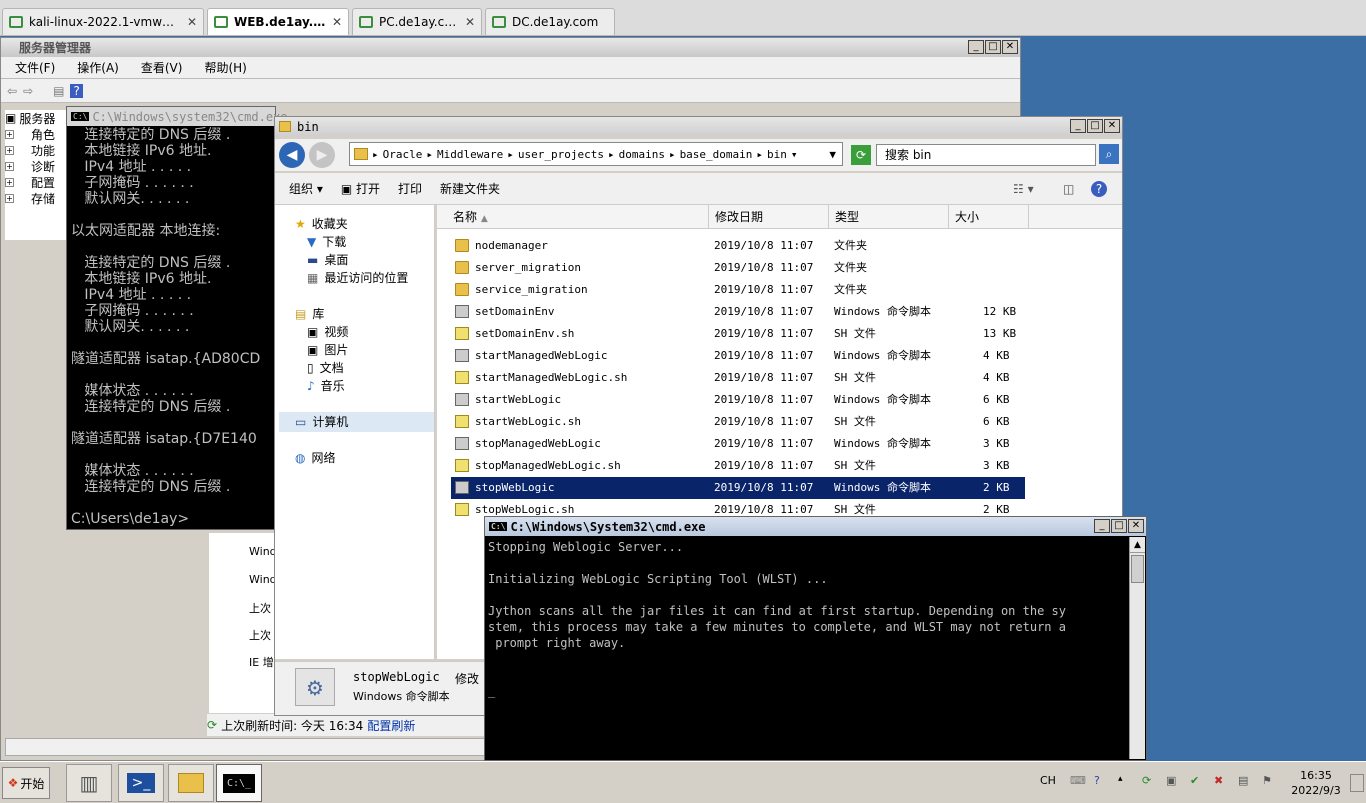 The image size is (1366, 803). What do you see at coordinates (1078, 782) in the screenshot?
I see `keyboard-icon: ⌨` at bounding box center [1078, 782].